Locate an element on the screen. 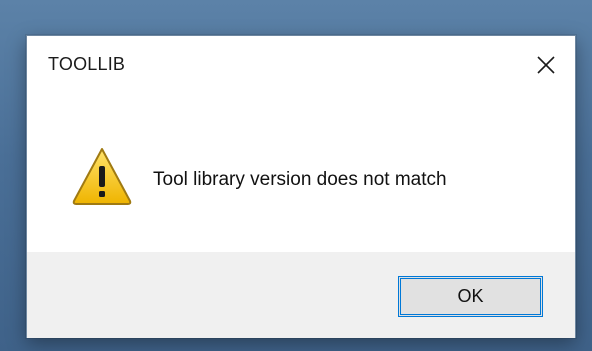  dialog-message: Tool library version does not match is located at coordinates (300, 179).